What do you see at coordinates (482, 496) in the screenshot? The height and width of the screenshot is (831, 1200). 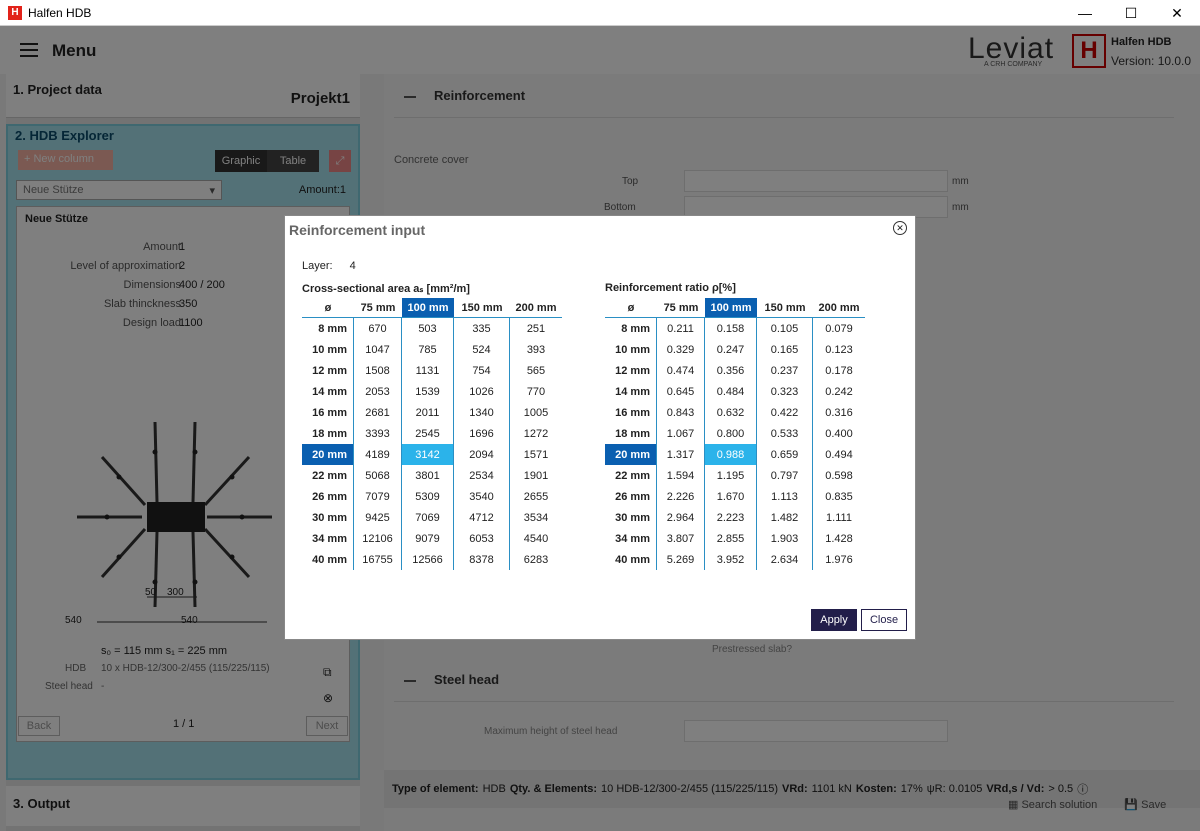 I see `table-cell: 3540` at bounding box center [482, 496].